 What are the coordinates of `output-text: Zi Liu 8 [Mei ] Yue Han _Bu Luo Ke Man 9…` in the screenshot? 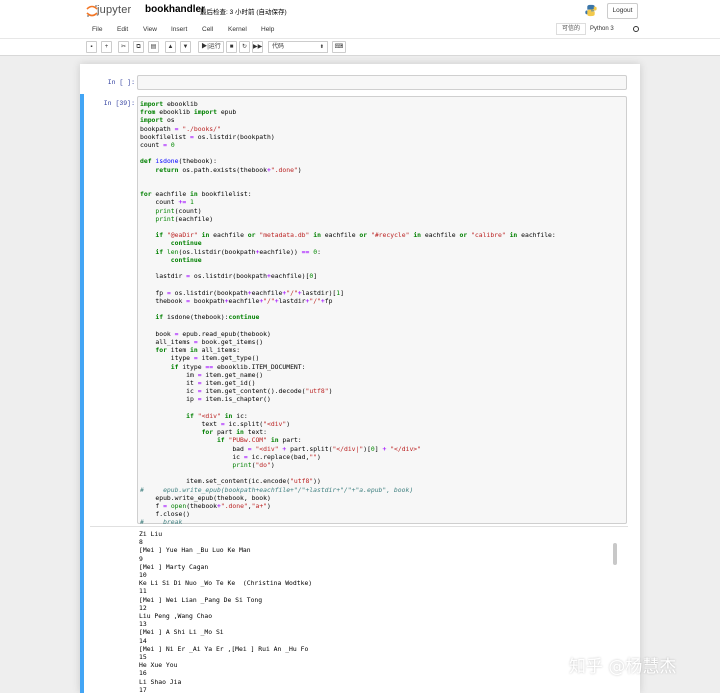 It's located at (226, 611).